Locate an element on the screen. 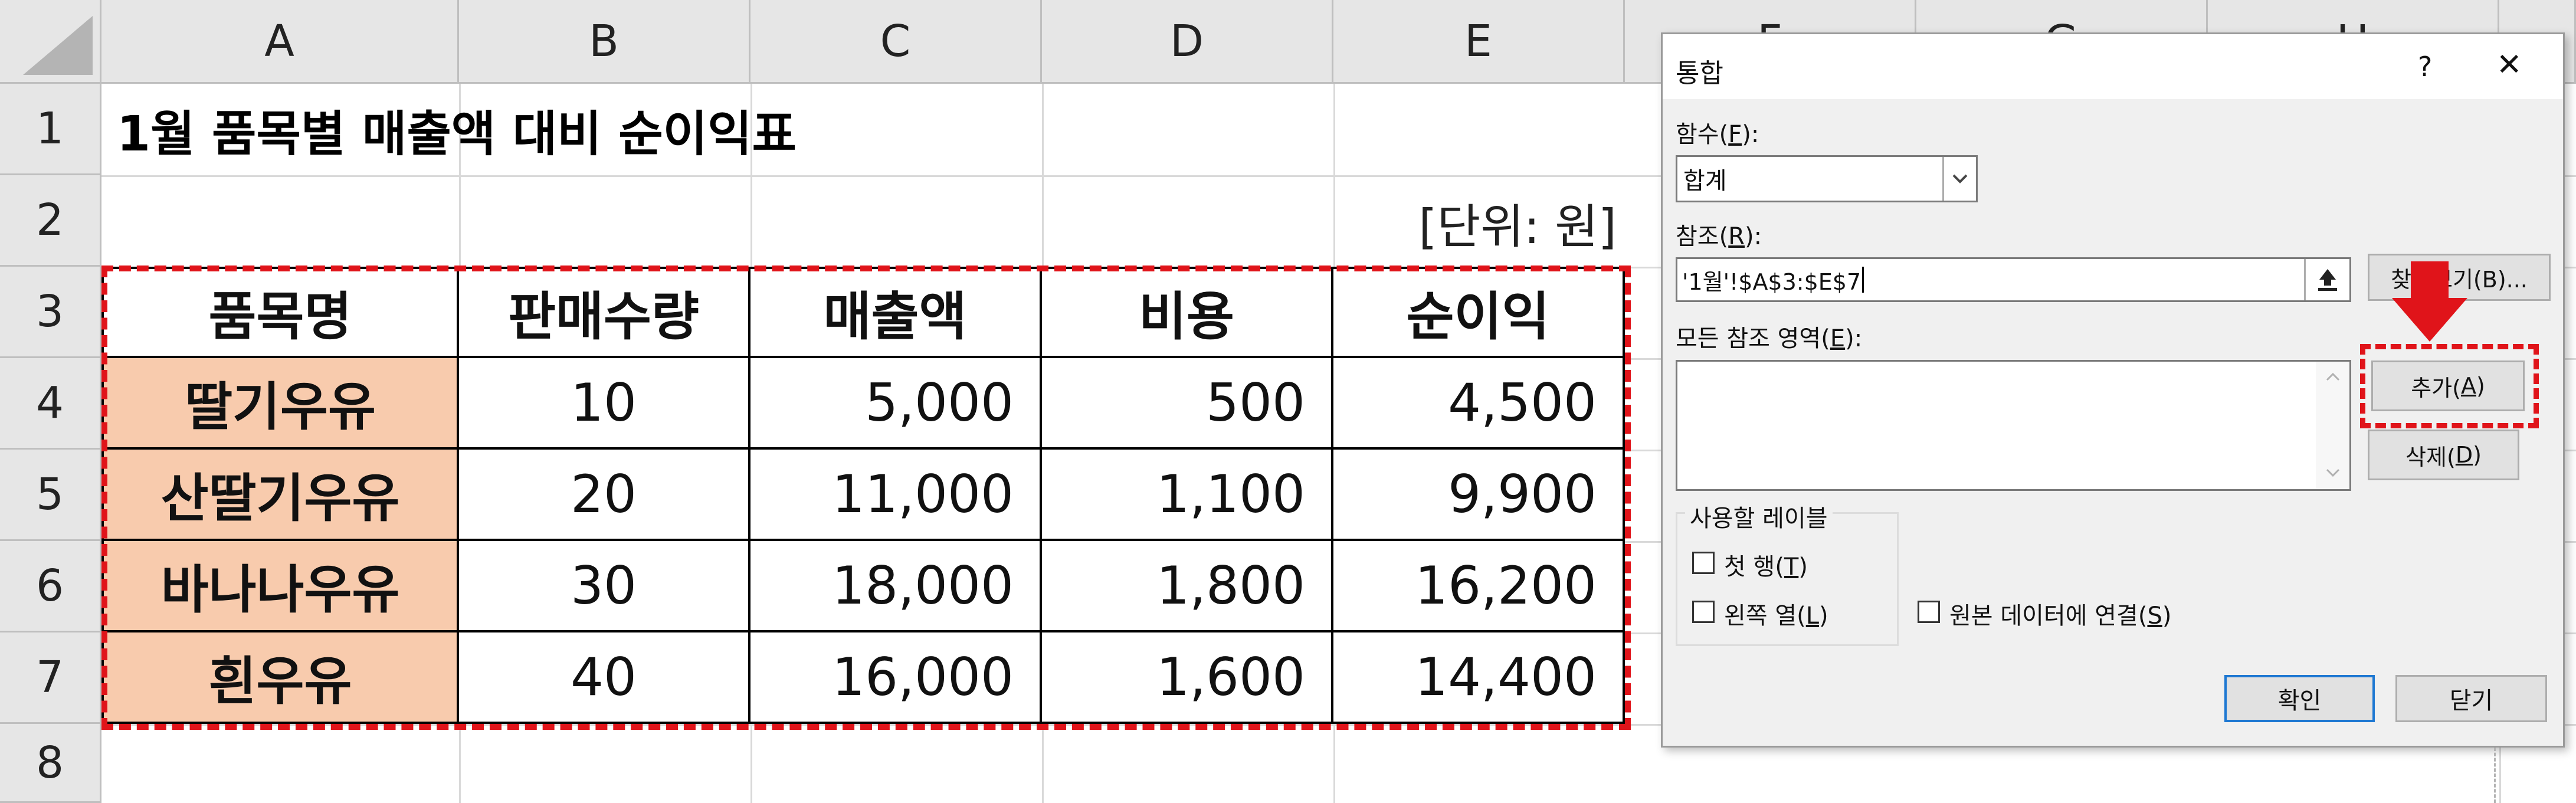 The height and width of the screenshot is (803, 2576). chevron-down-icon is located at coordinates (1959, 179).